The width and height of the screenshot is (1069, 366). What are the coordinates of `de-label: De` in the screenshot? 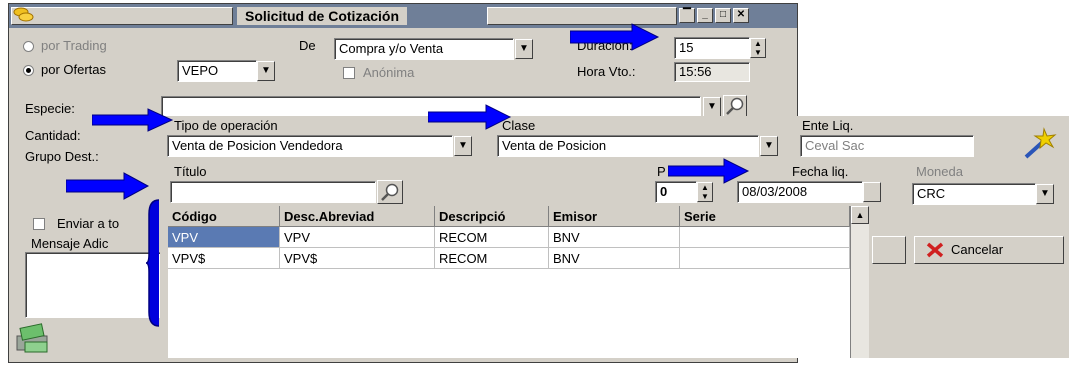 It's located at (307, 45).